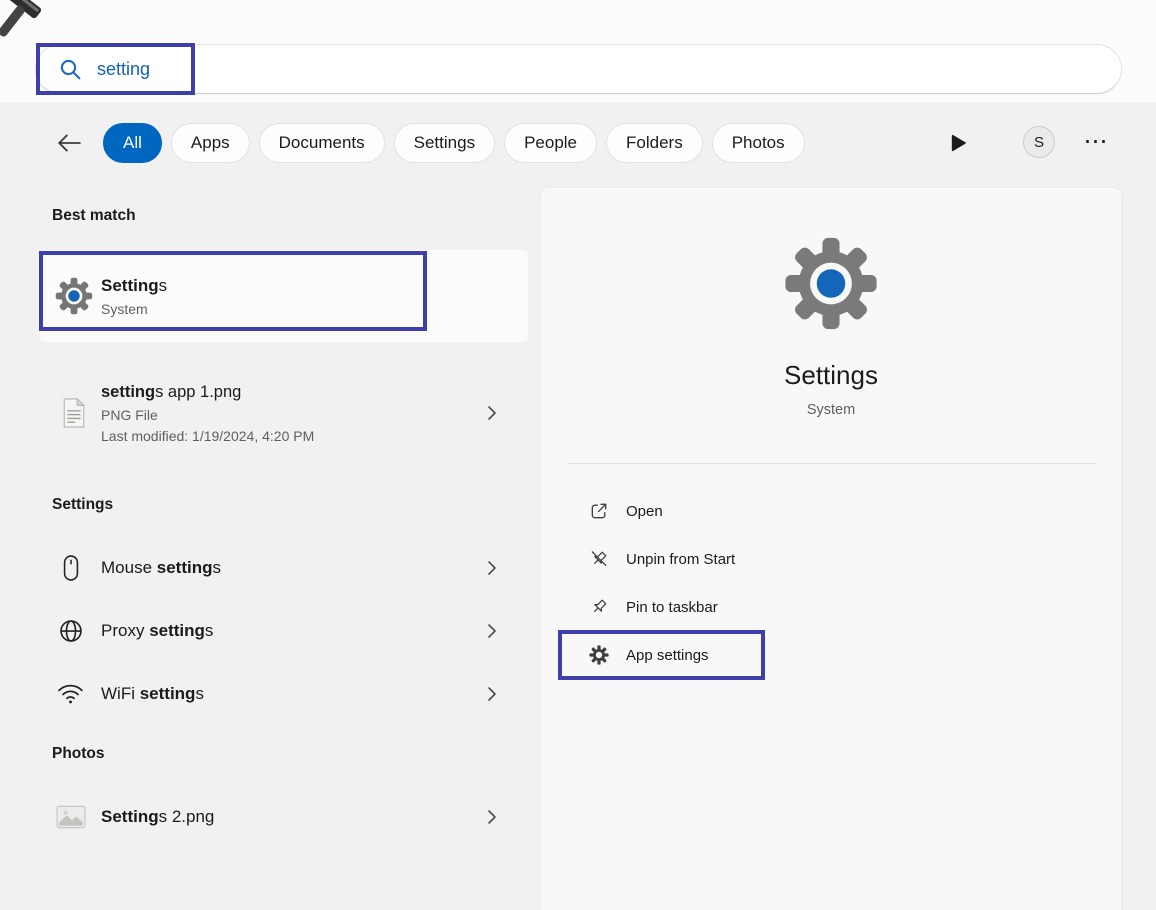  Describe the element at coordinates (70, 817) in the screenshot. I see `image-icon` at that location.